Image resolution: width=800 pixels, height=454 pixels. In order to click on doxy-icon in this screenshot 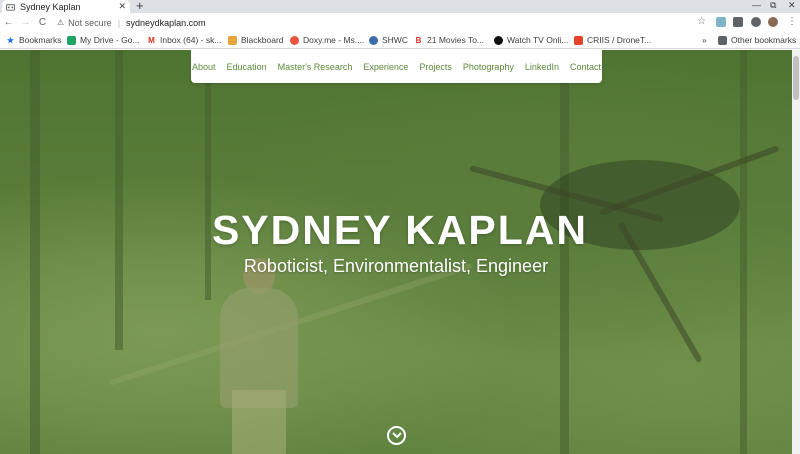, I will do `click(294, 40)`.